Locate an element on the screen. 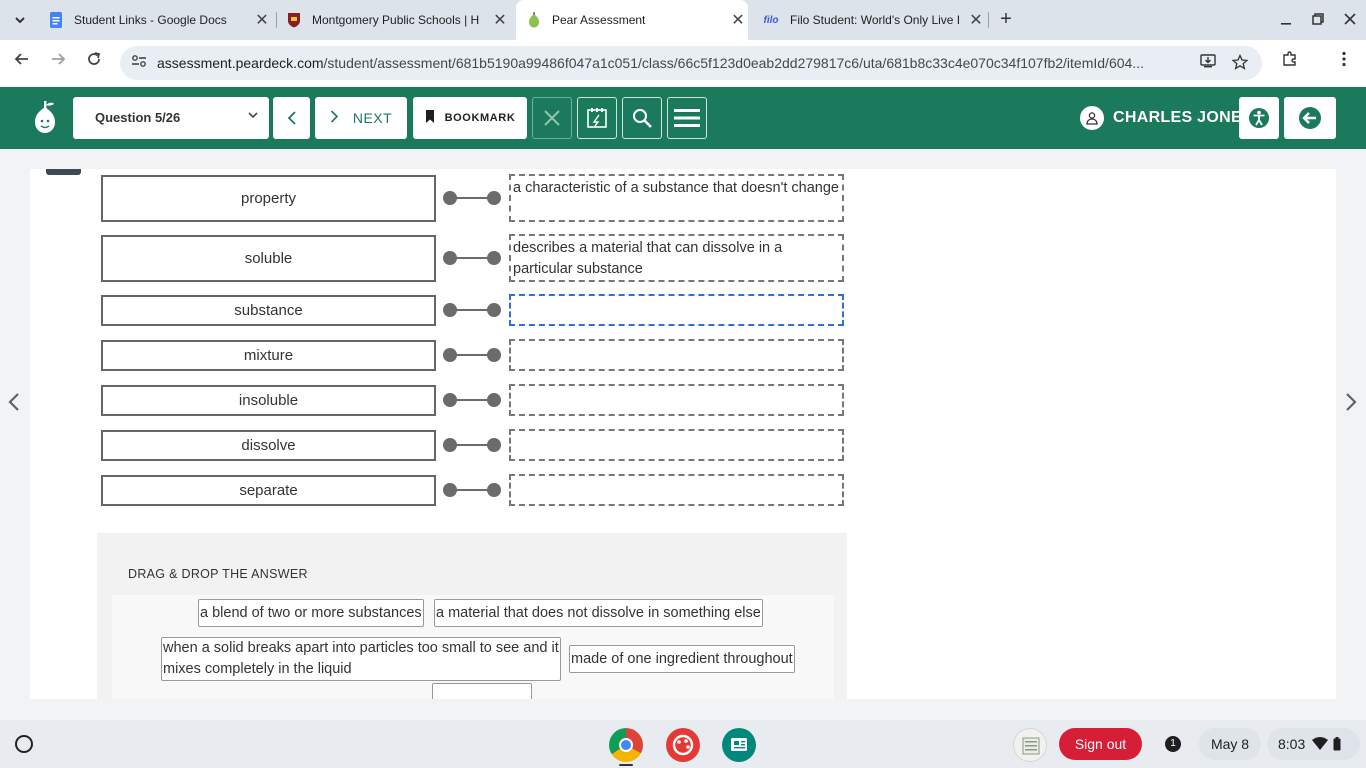 The height and width of the screenshot is (768, 1366). exit-arrow-icon is located at coordinates (1310, 118).